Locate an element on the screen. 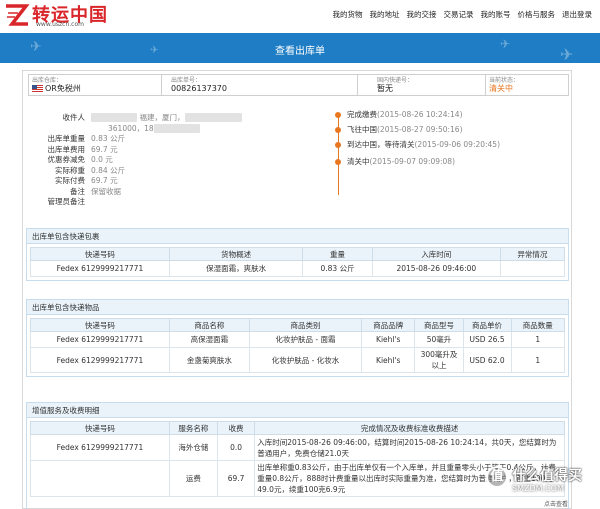 The height and width of the screenshot is (509, 600). tracking-number is located at coordinates (100, 478).